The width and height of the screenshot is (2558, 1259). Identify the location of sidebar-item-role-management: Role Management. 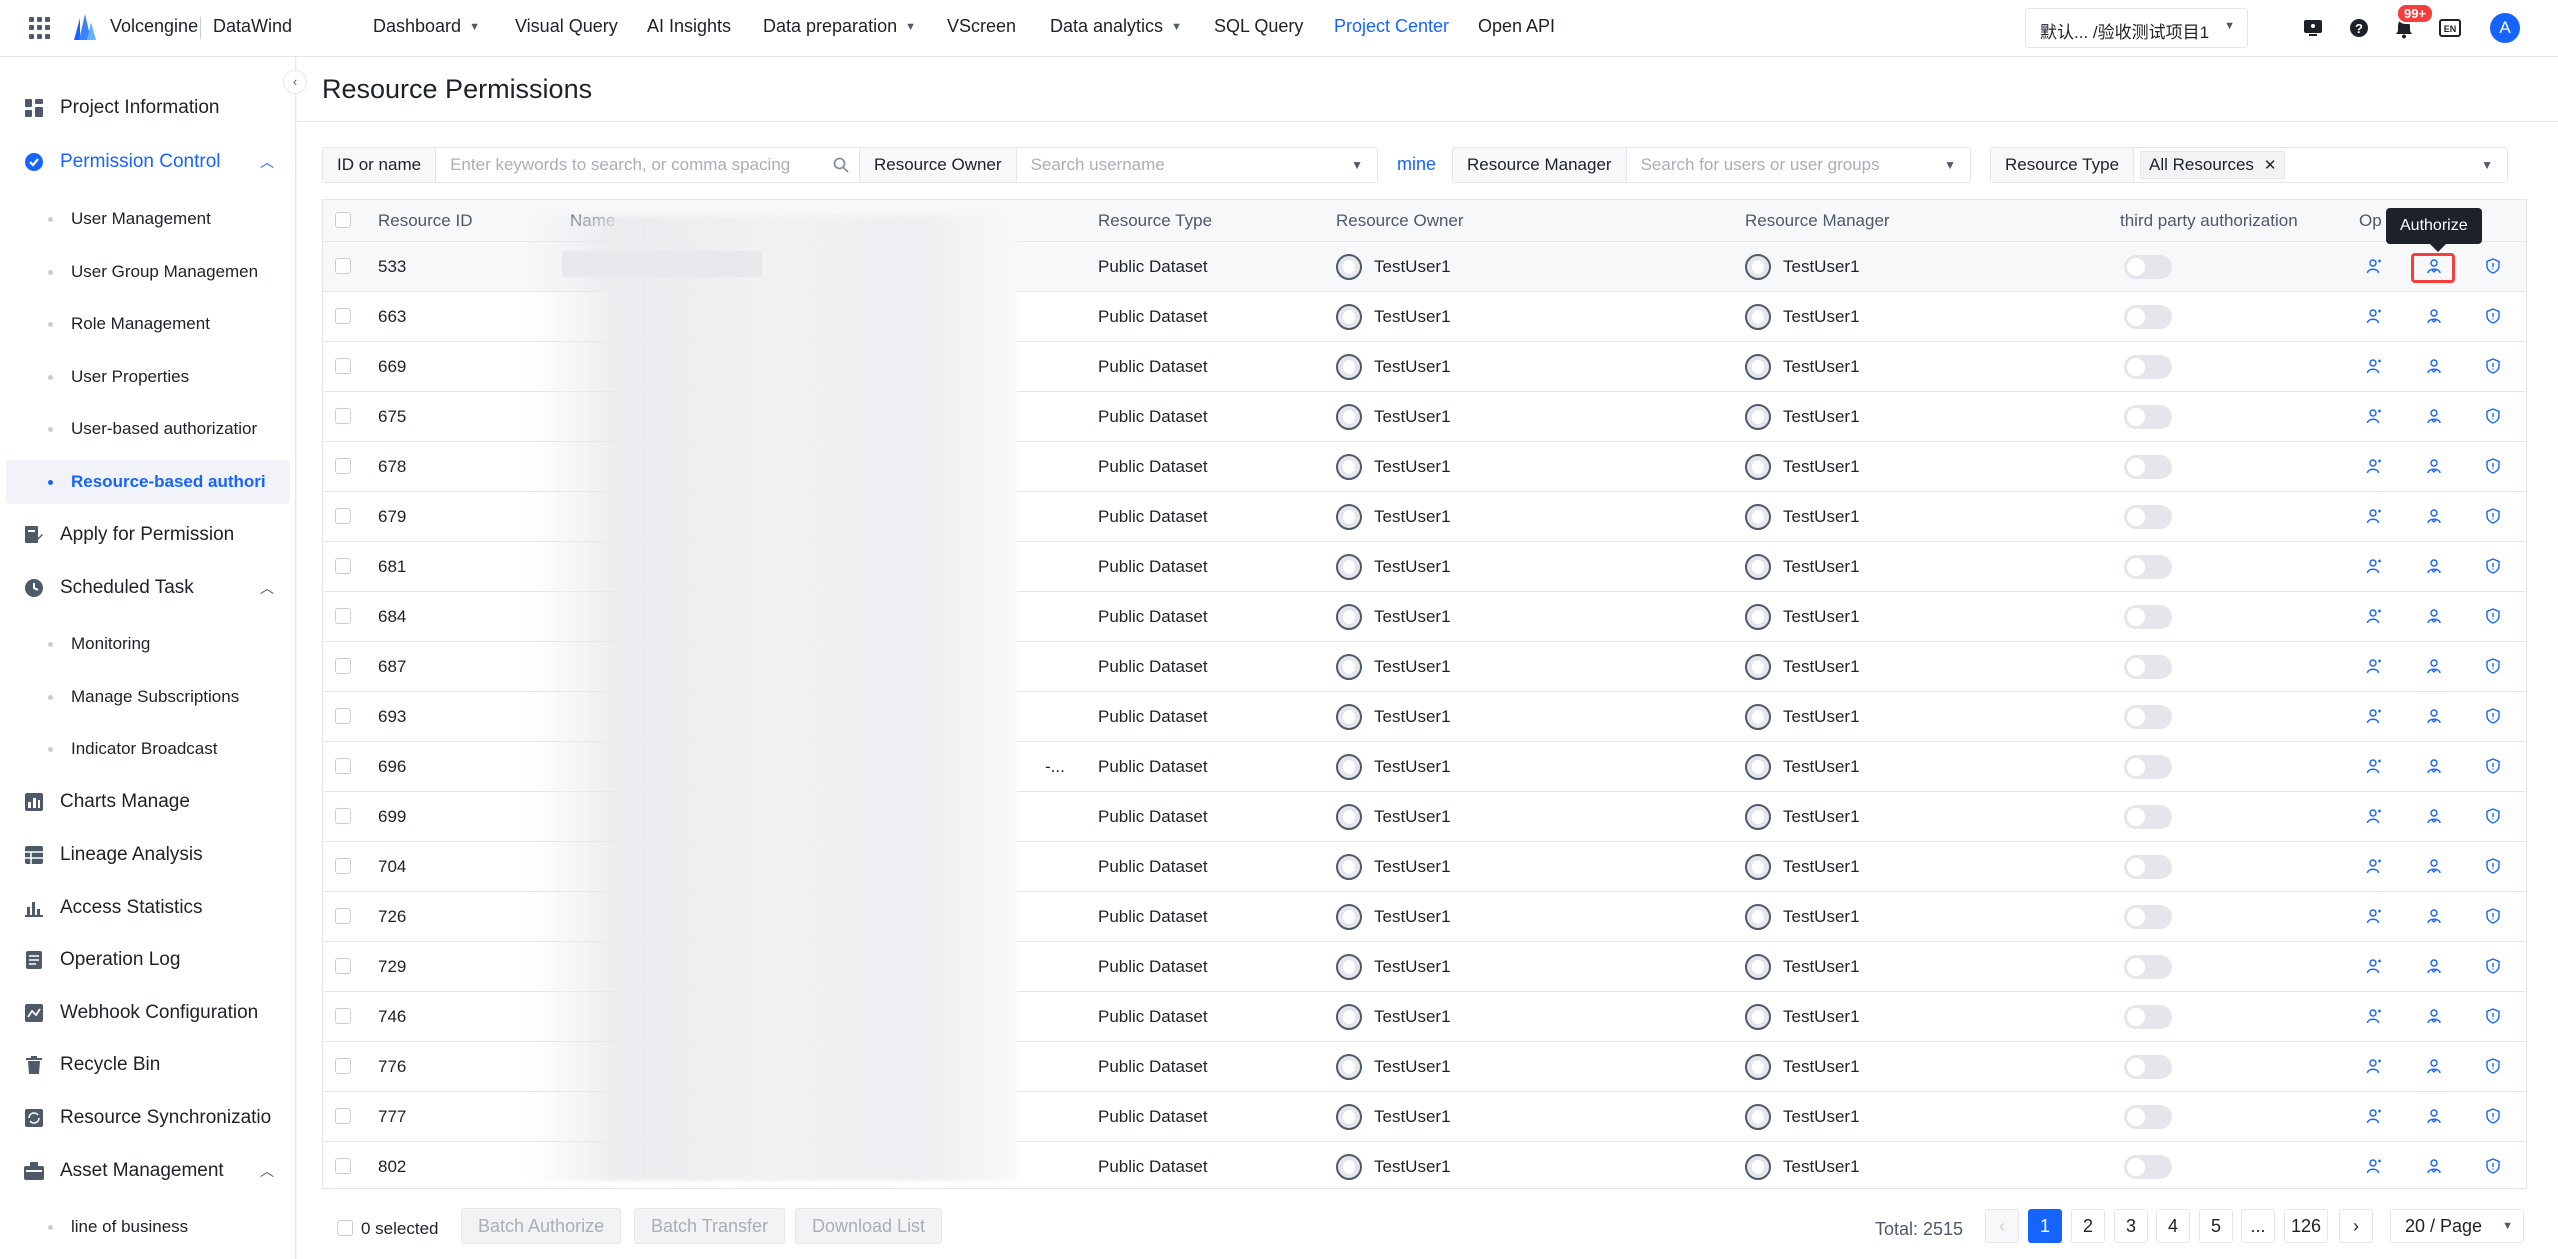
(145, 324).